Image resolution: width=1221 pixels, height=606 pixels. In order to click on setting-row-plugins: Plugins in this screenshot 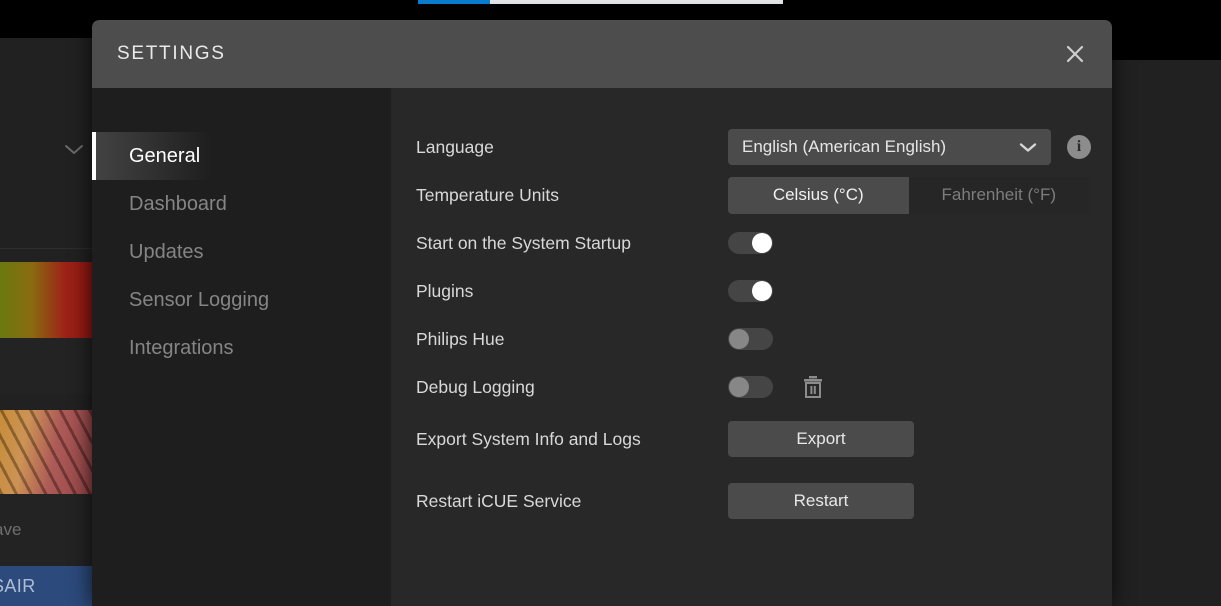, I will do `click(764, 291)`.